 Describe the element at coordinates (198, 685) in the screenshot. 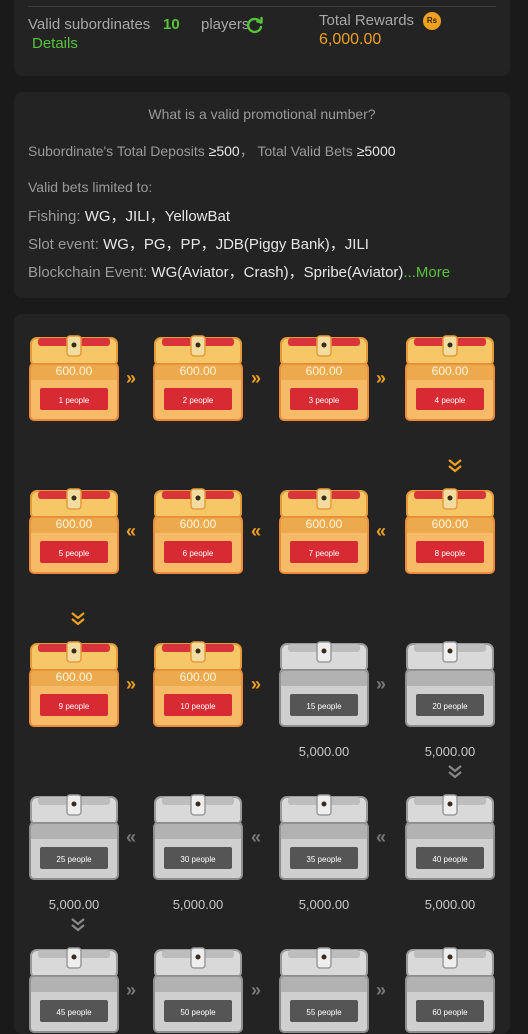

I see `chest-10-people: 600.00 10 people` at that location.